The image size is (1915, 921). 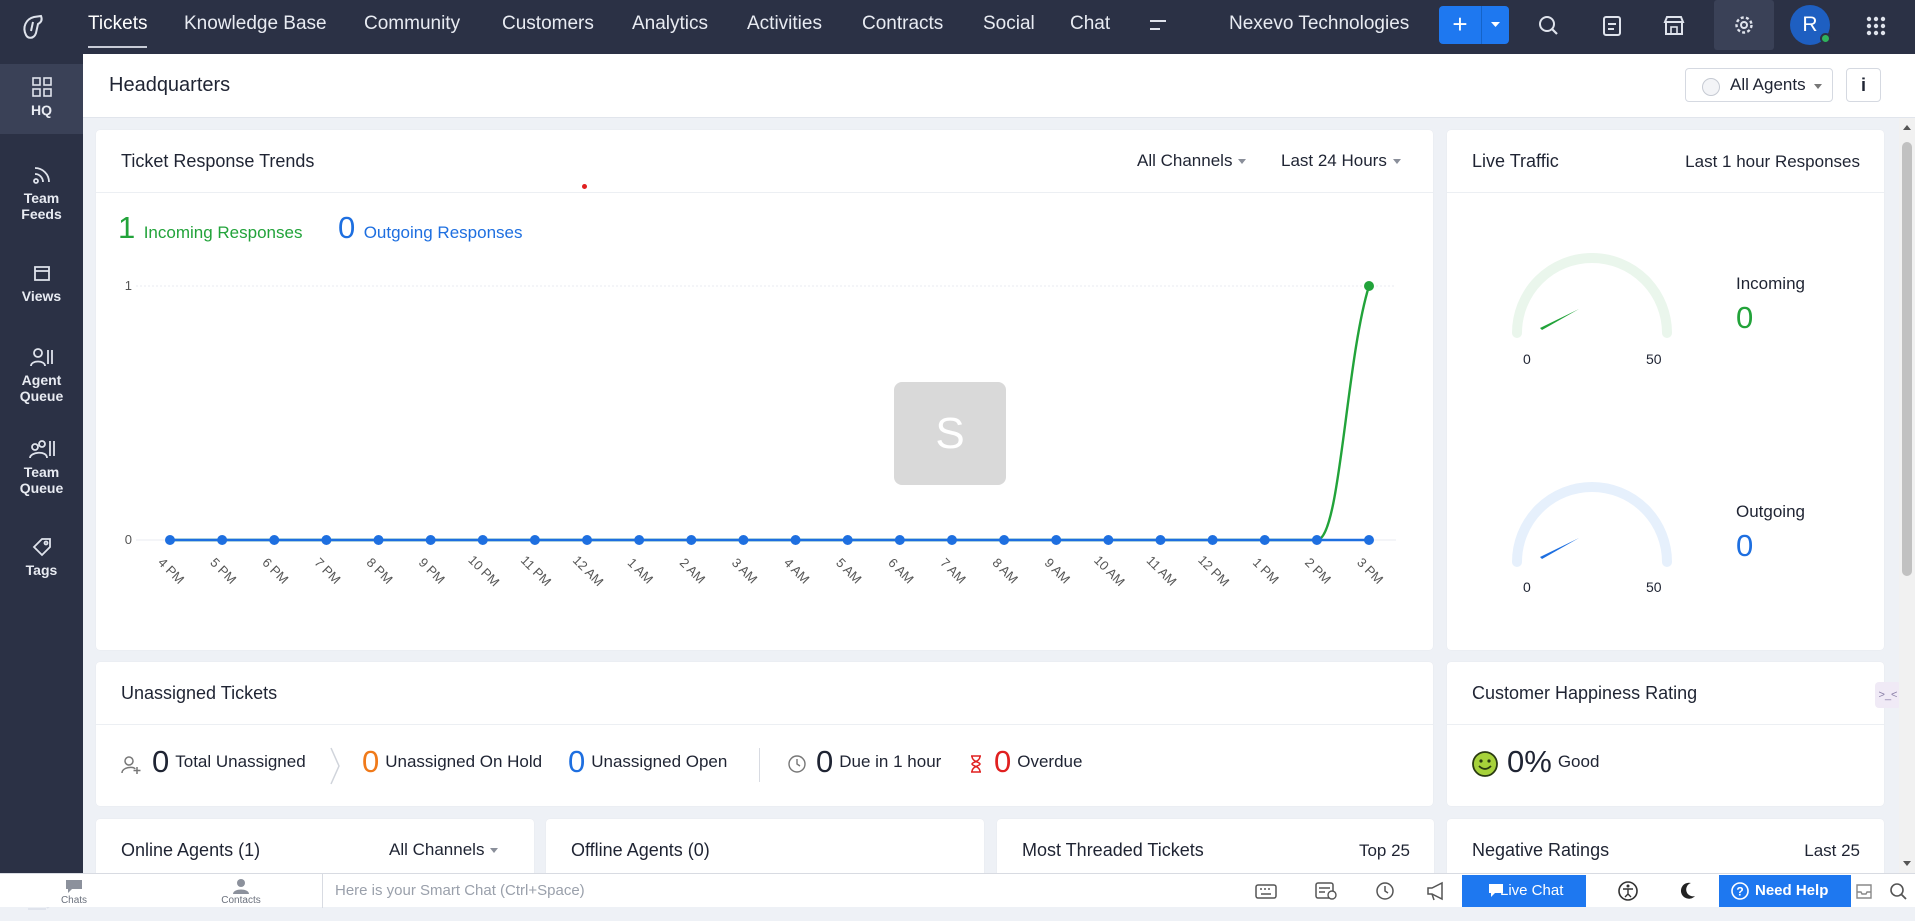 What do you see at coordinates (647, 762) in the screenshot?
I see `unassigned-open-stat: 0 Unassigned Open` at bounding box center [647, 762].